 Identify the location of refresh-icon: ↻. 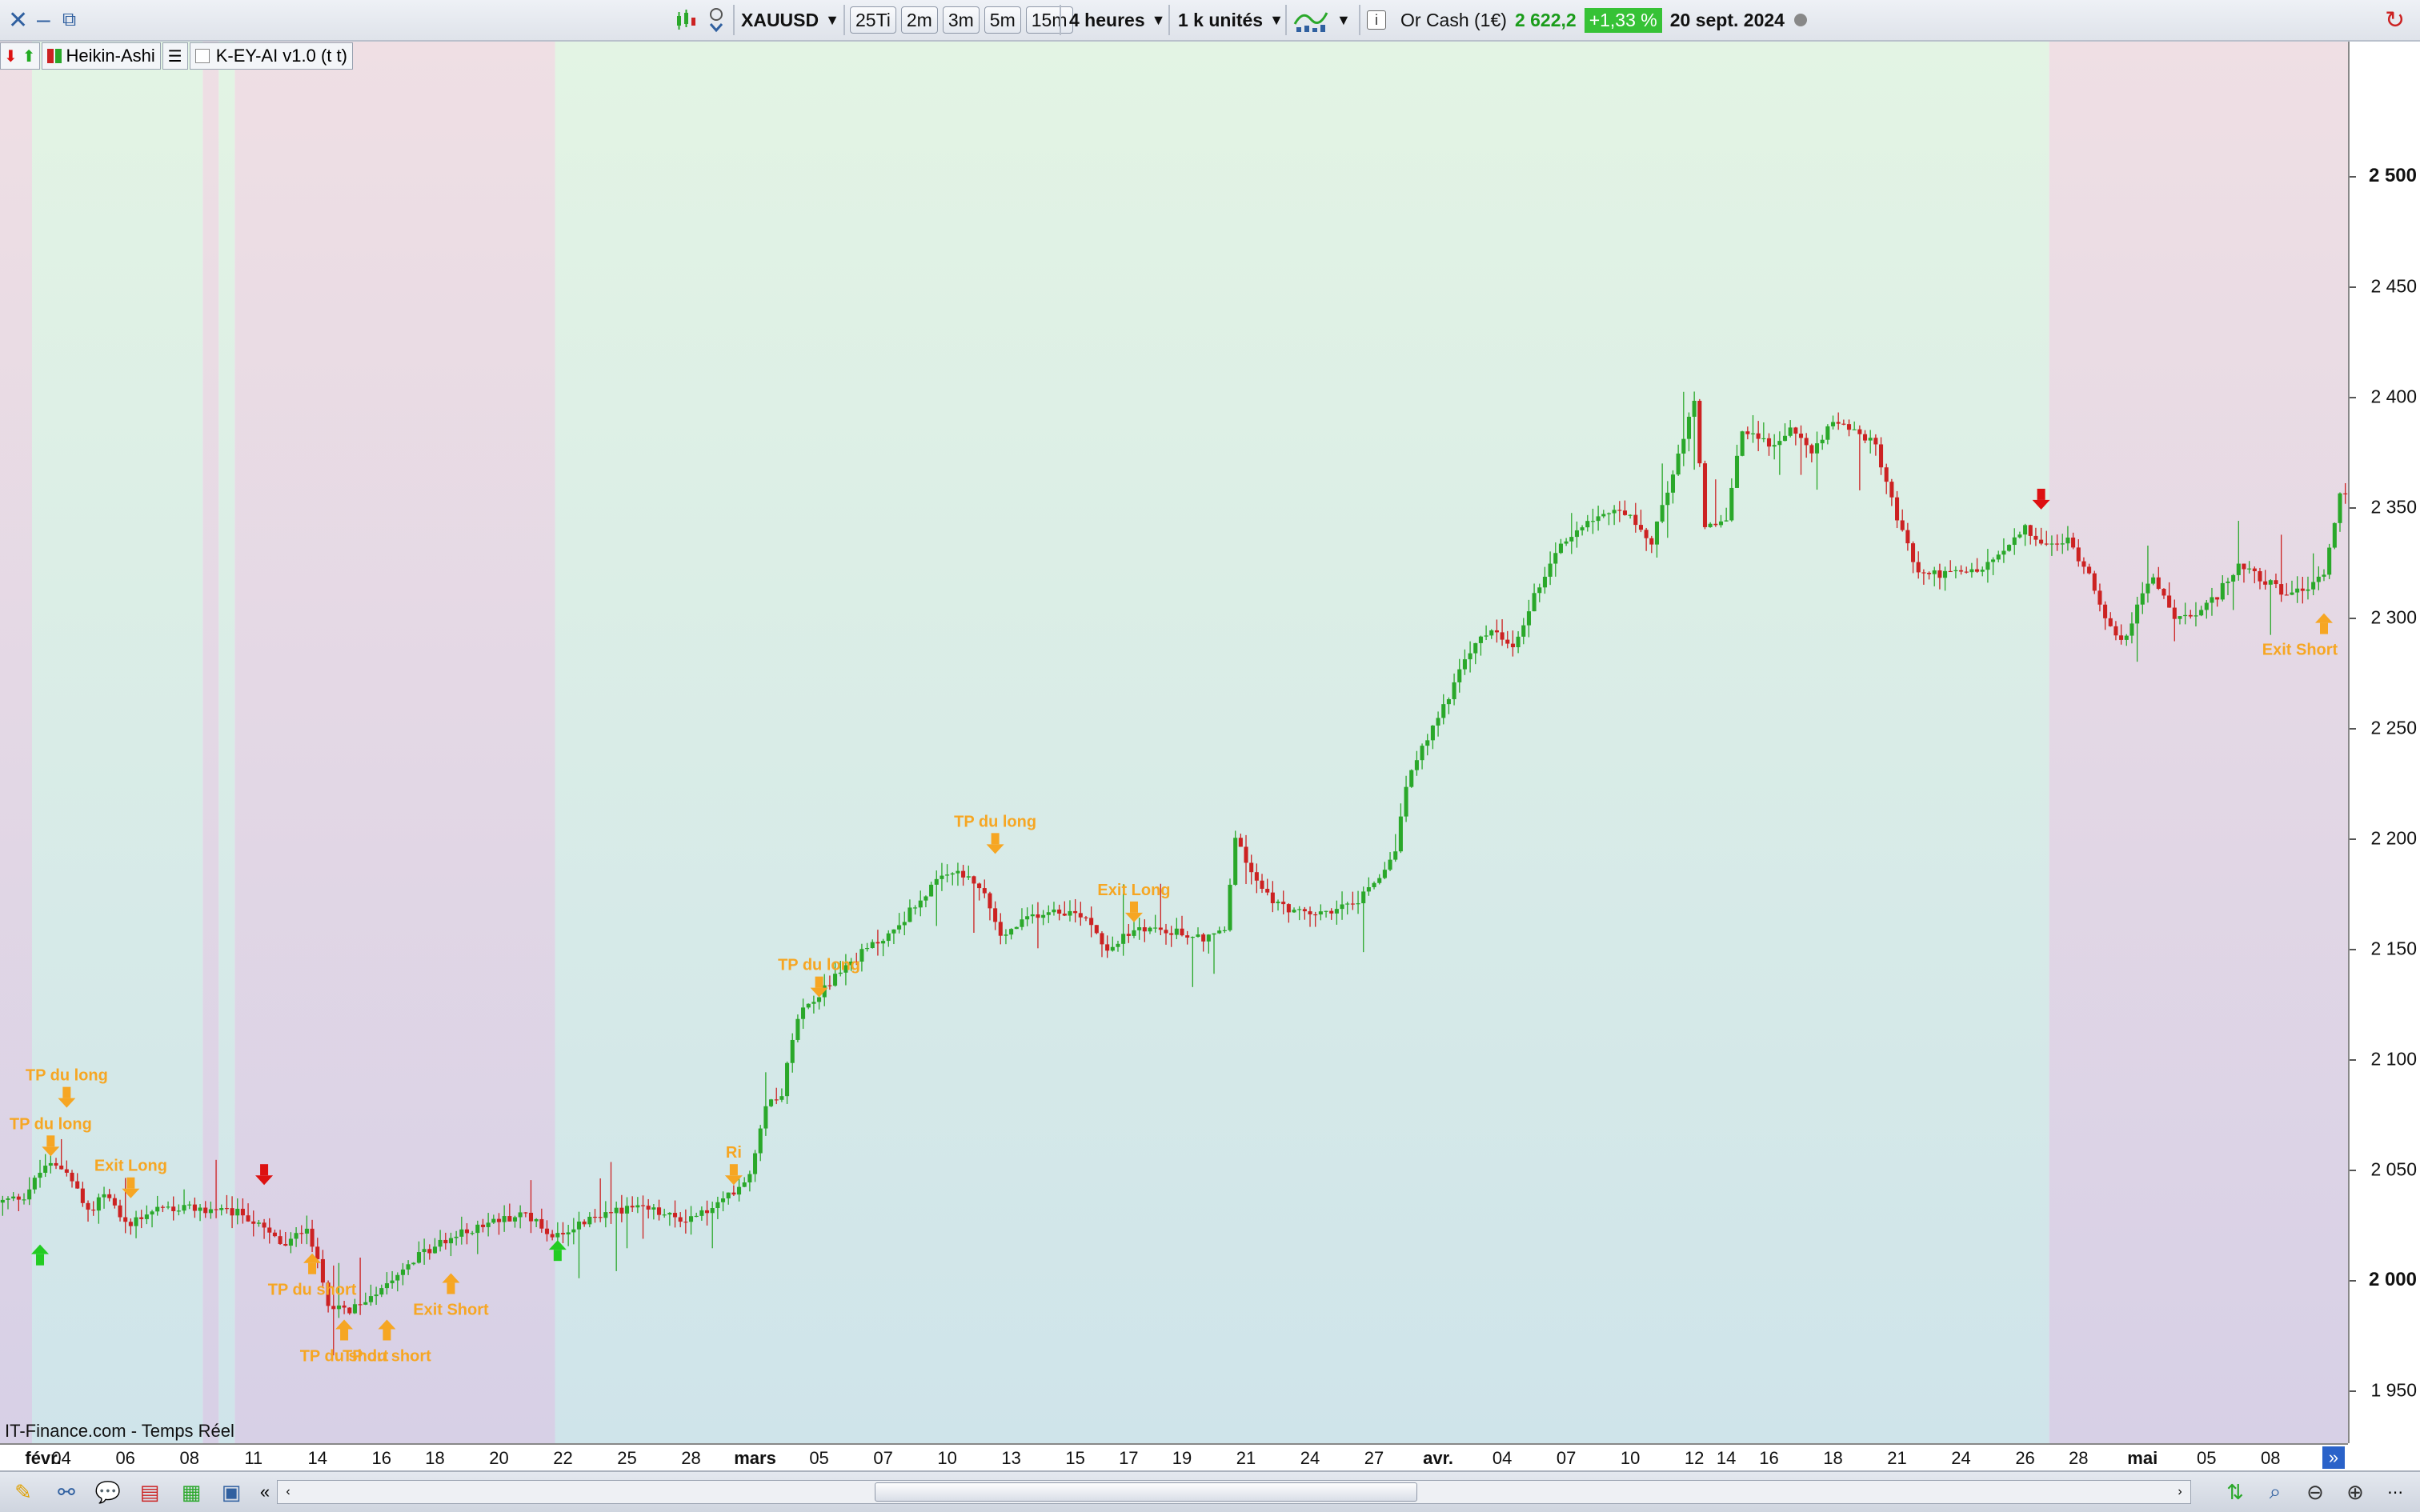
(2395, 20).